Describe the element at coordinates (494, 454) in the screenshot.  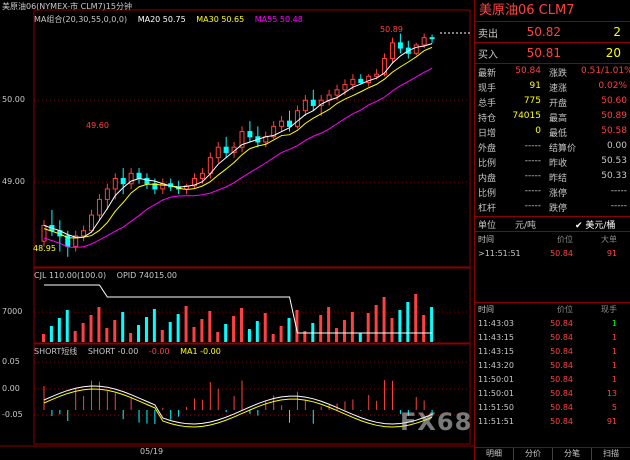
I see `tab-0: 明细` at that location.